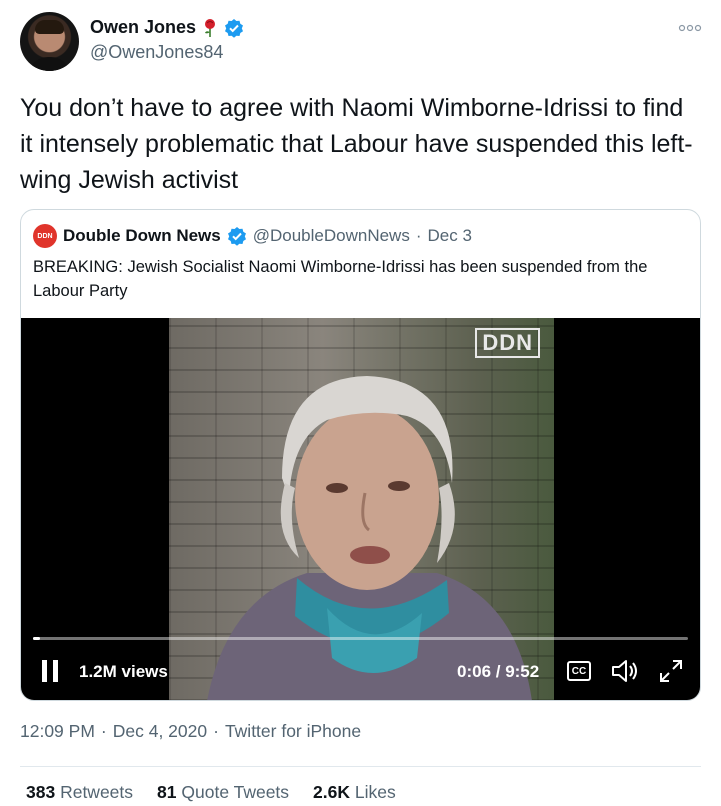  What do you see at coordinates (235, 792) in the screenshot?
I see `quote-tweets-label: Quote Tweets` at bounding box center [235, 792].